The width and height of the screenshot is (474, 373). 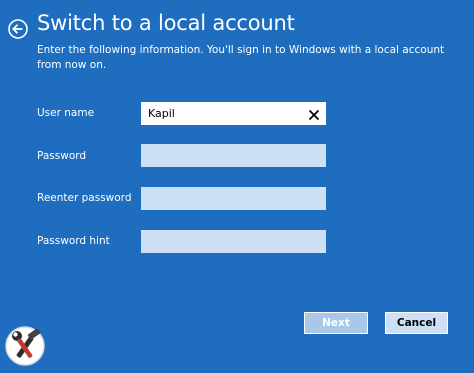 What do you see at coordinates (233, 241) in the screenshot?
I see `password-hint-field` at bounding box center [233, 241].